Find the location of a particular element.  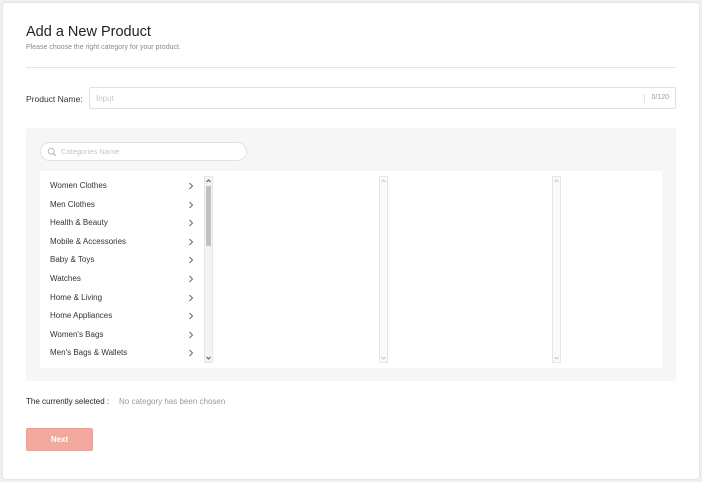

category-item: Home Appliances is located at coordinates (127, 316).